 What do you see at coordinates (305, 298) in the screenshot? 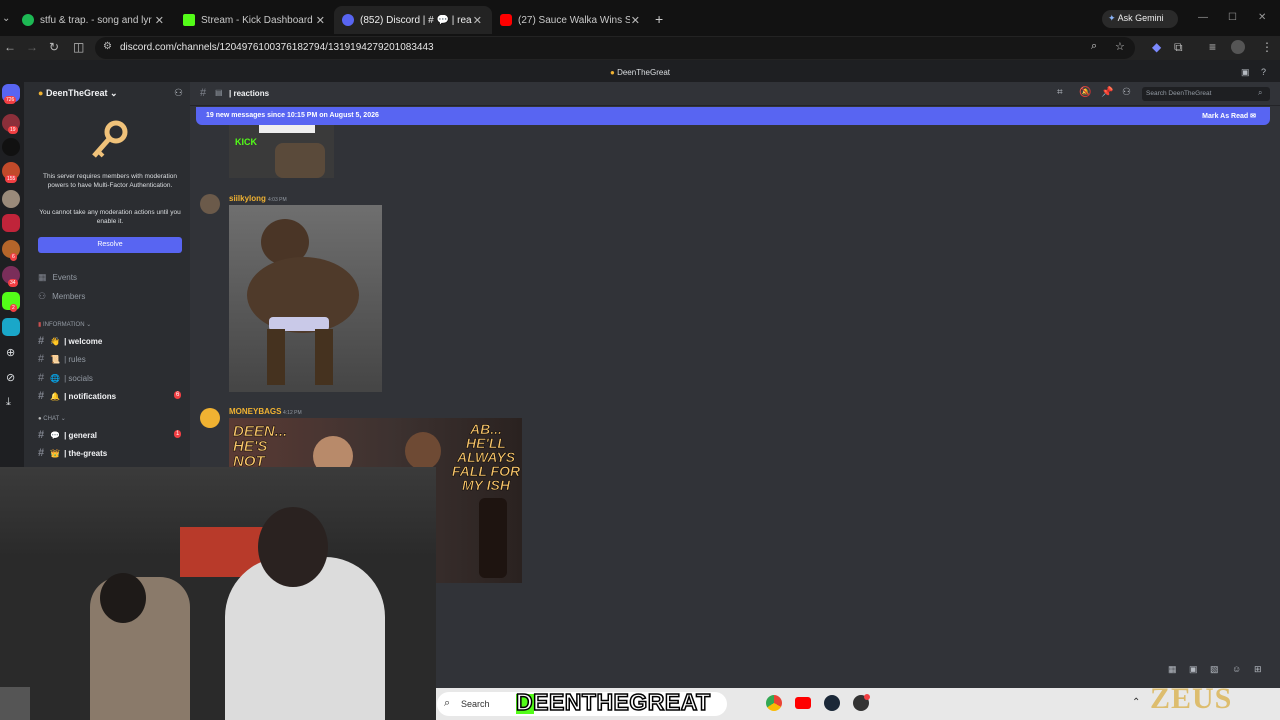
I see `attached-image` at bounding box center [305, 298].